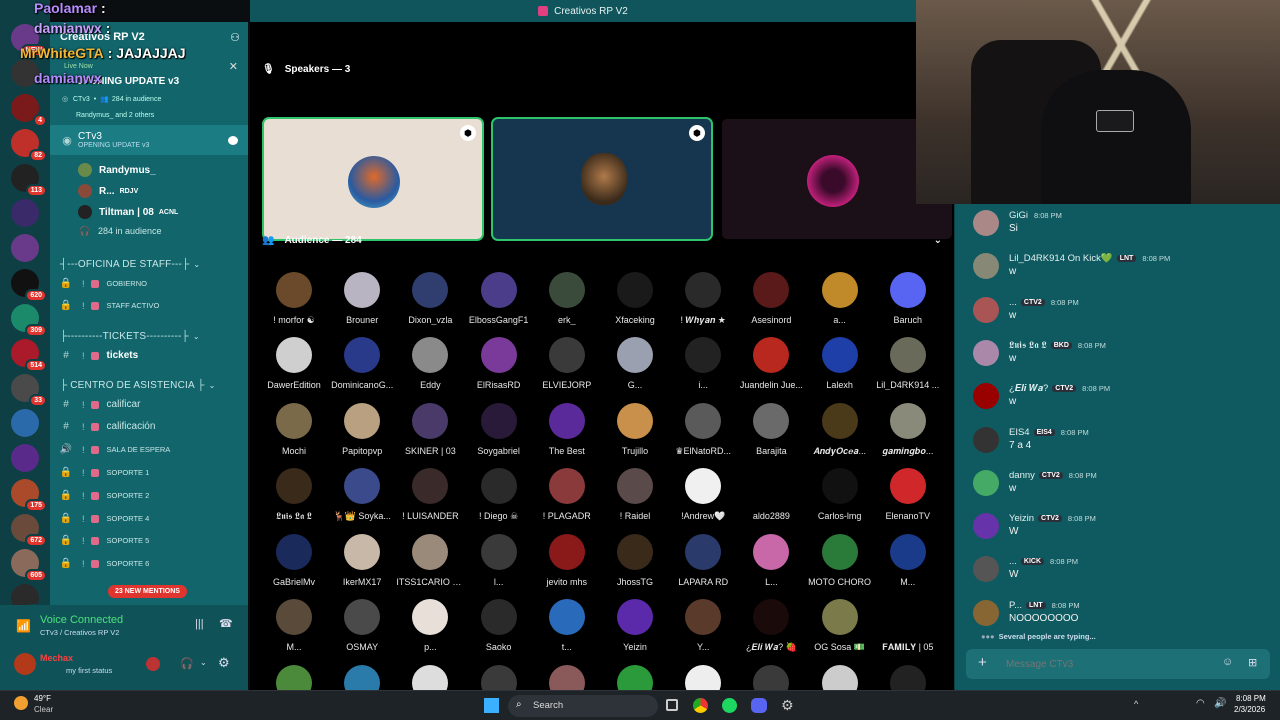  I want to click on audience-member: Xfaceking, so click(635, 298).